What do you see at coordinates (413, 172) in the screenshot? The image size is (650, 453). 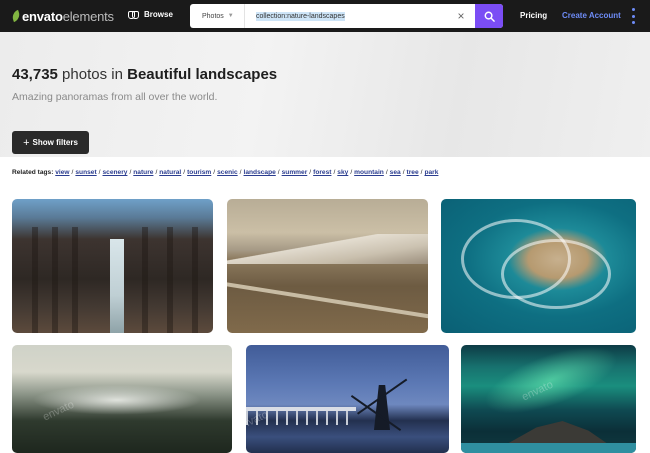 I see `tag-link: tree` at bounding box center [413, 172].